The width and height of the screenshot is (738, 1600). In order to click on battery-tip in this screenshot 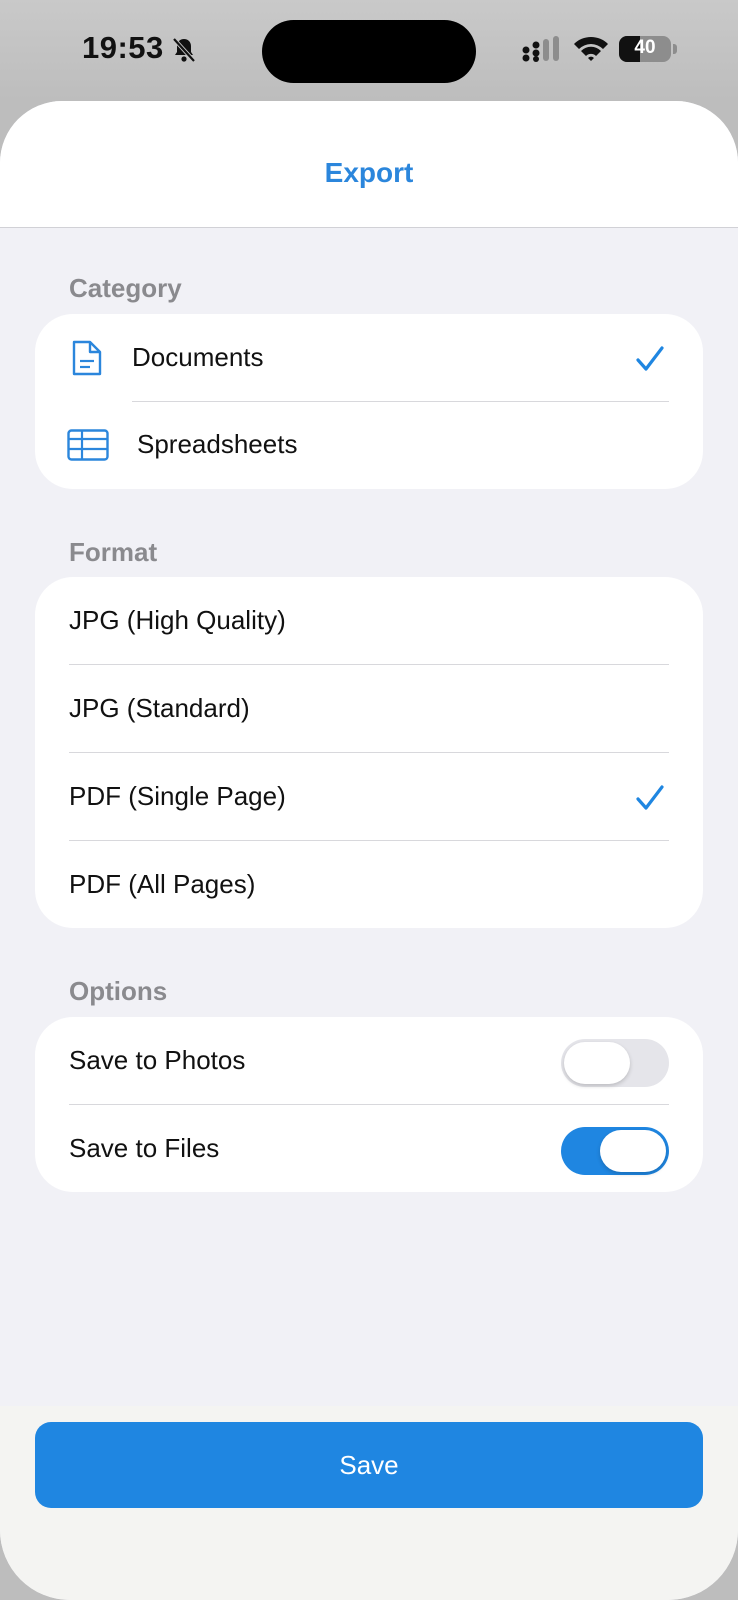, I will do `click(675, 49)`.